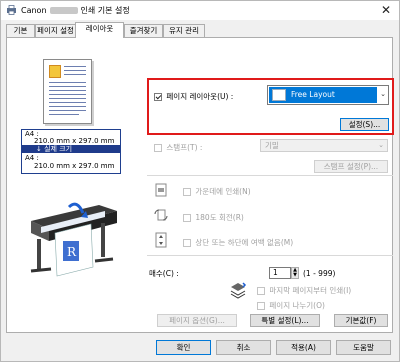 The image size is (400, 362). I want to click on printer-app-icon, so click(11, 10).